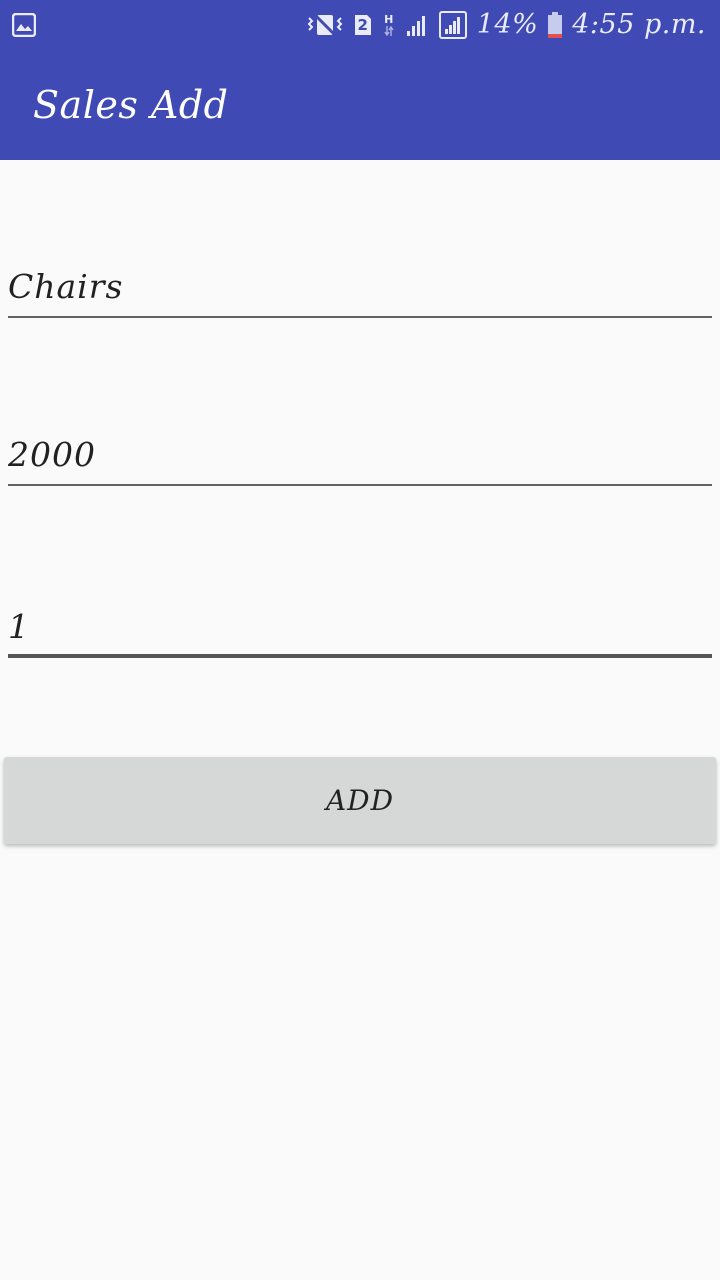 This screenshot has height=1280, width=720. Describe the element at coordinates (360, 105) in the screenshot. I see `app-bar: Sales Add` at that location.